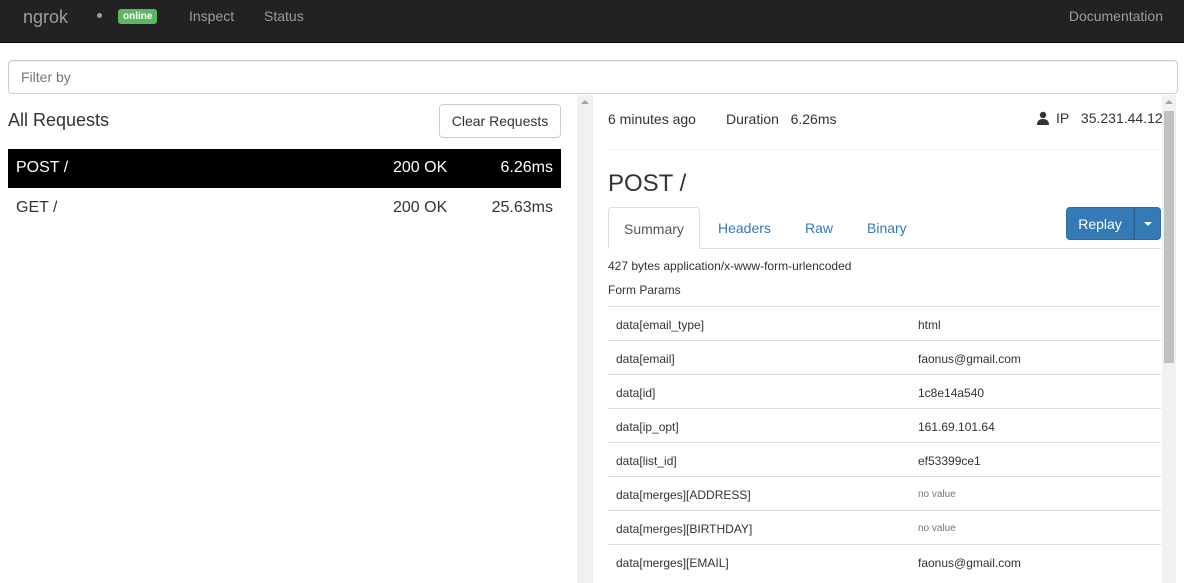 This screenshot has height=583, width=1184. What do you see at coordinates (644, 290) in the screenshot?
I see `form-params-label: Form Params` at bounding box center [644, 290].